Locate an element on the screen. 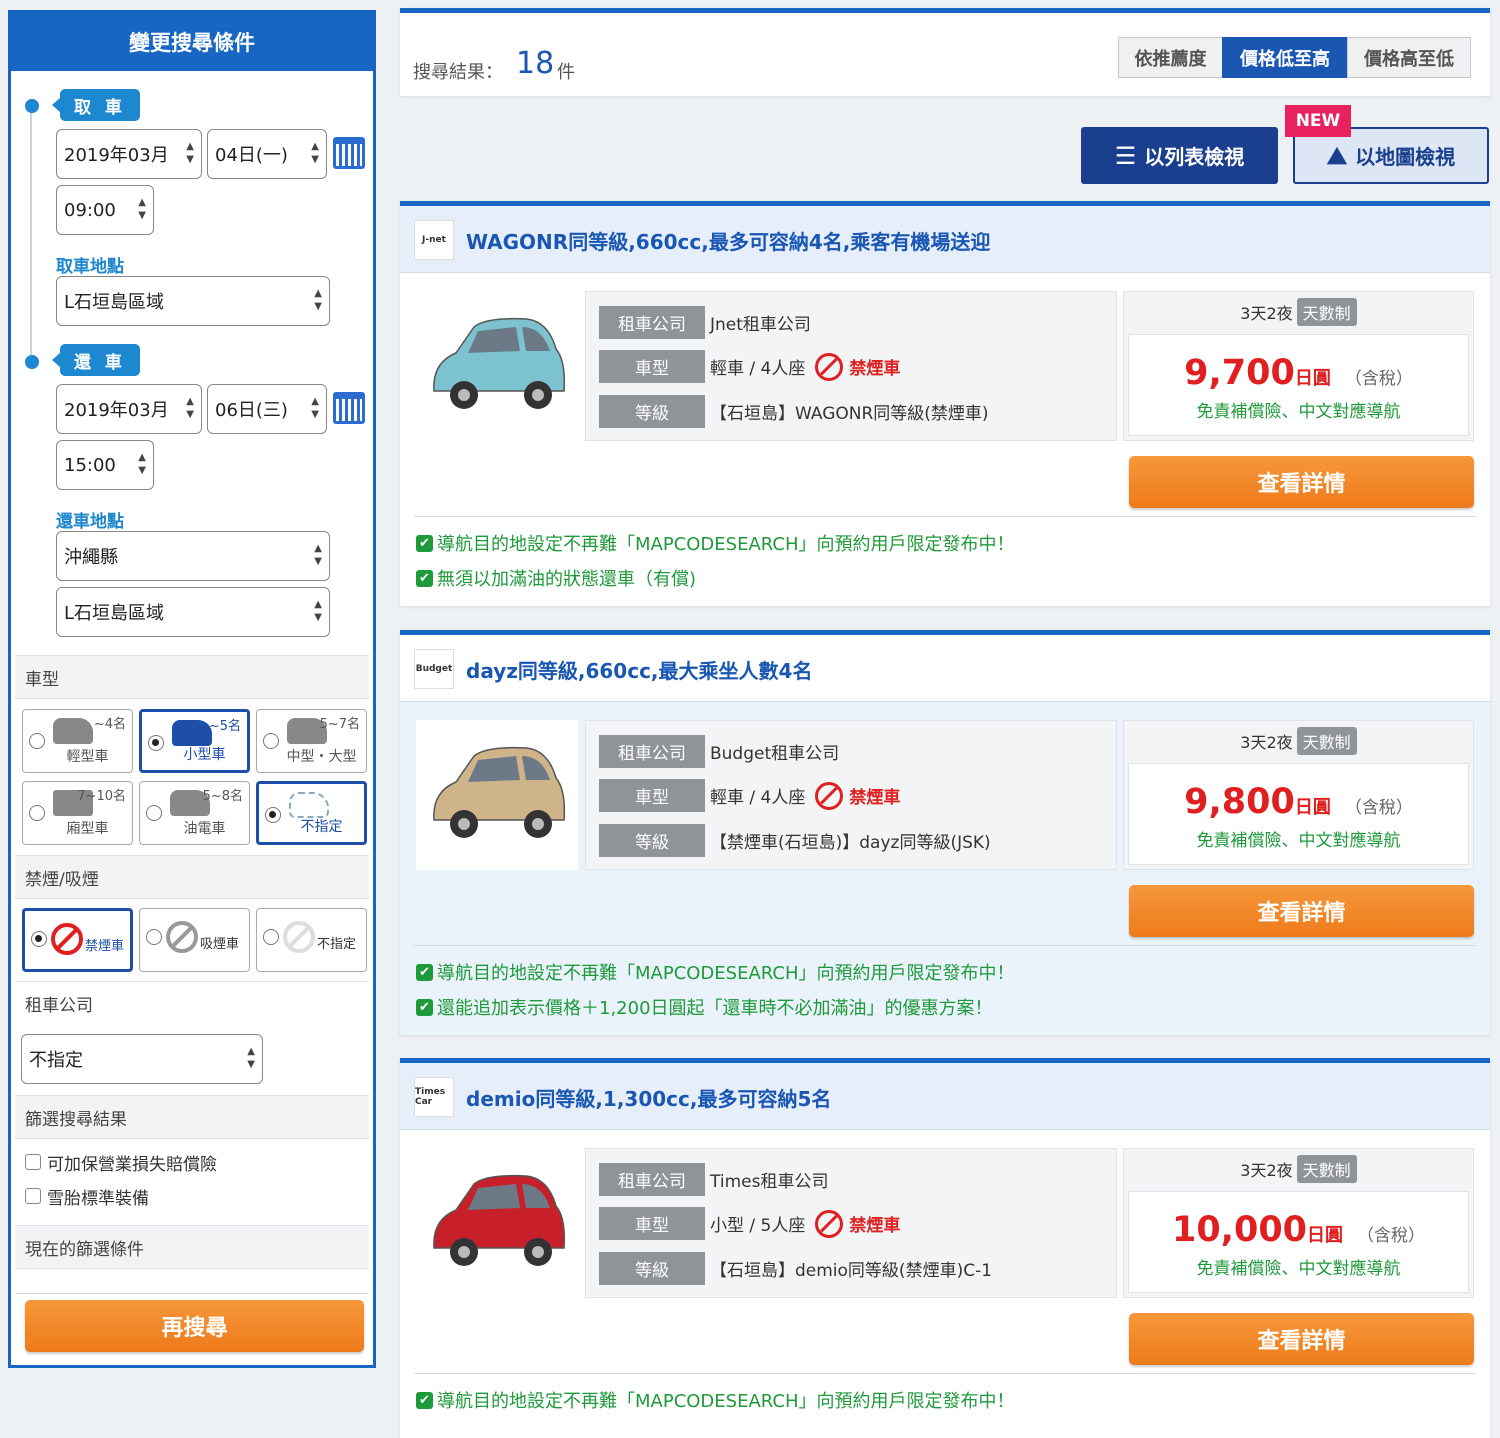 The image size is (1500, 1438). smoking-option-any: 不指定 is located at coordinates (311, 940).